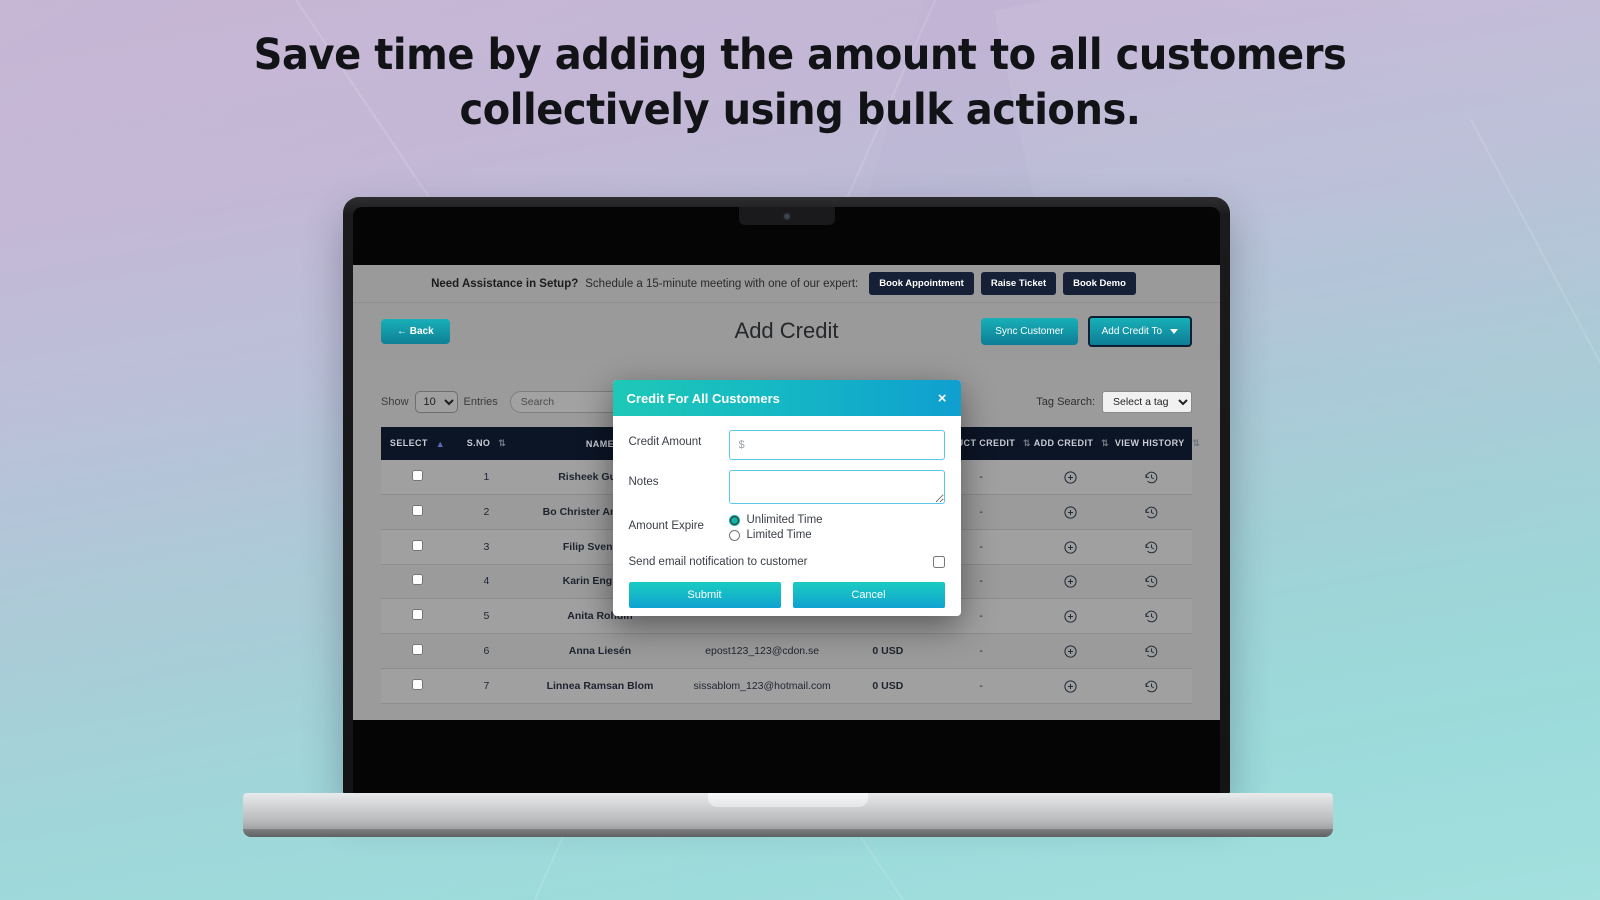 The image size is (1600, 900). I want to click on laptop-base, so click(788, 815).